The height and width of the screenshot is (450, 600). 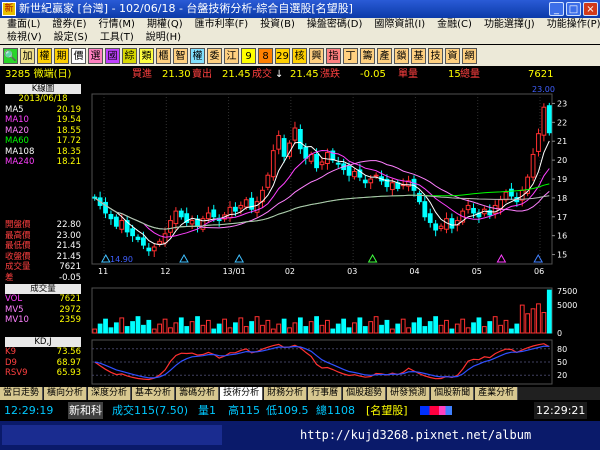 What do you see at coordinates (435, 55) in the screenshot?
I see `toolbar-button: 技` at bounding box center [435, 55].